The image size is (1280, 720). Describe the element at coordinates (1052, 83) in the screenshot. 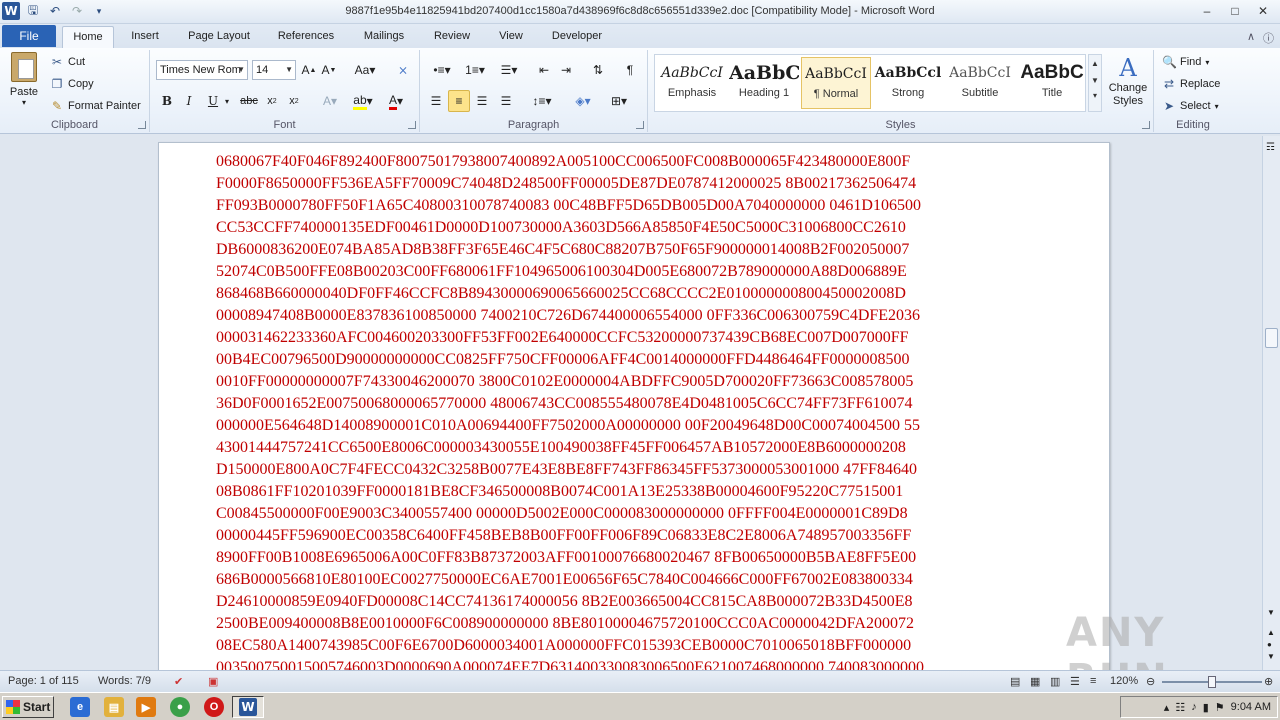

I see `style-title: AaBbC Title` at that location.